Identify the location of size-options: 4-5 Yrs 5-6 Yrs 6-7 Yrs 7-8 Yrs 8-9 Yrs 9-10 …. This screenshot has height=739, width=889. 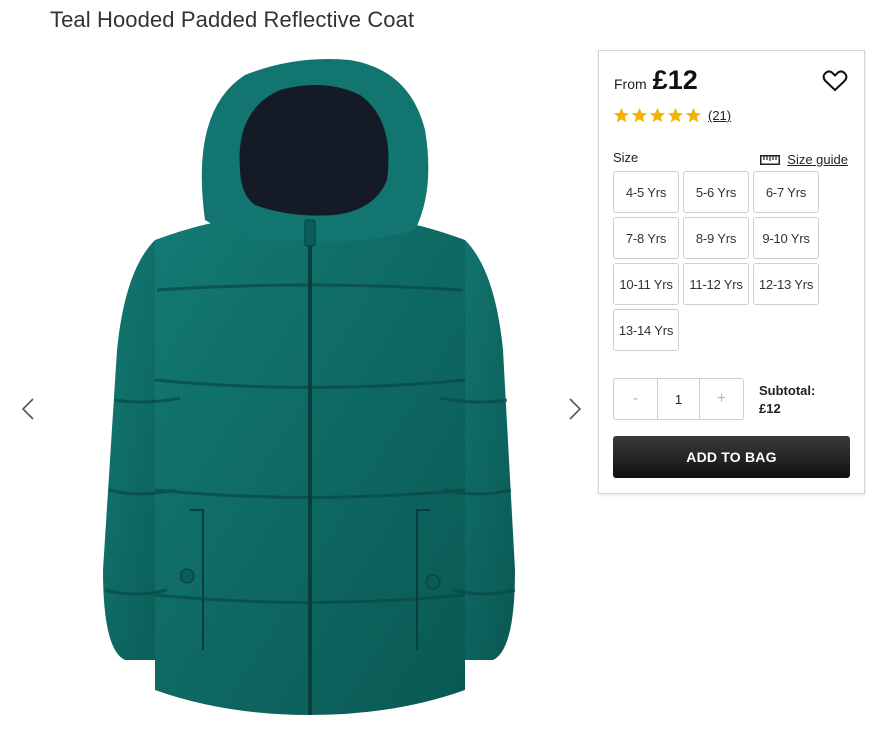
(718, 263).